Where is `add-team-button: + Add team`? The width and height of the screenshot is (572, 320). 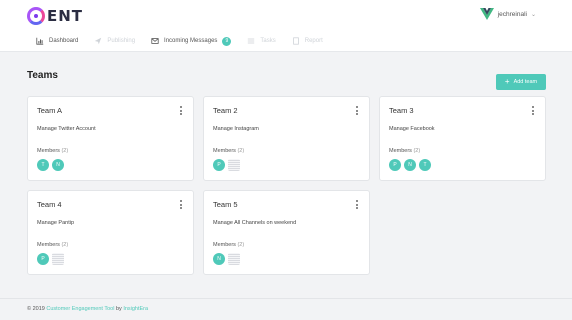
add-team-button: + Add team is located at coordinates (521, 82).